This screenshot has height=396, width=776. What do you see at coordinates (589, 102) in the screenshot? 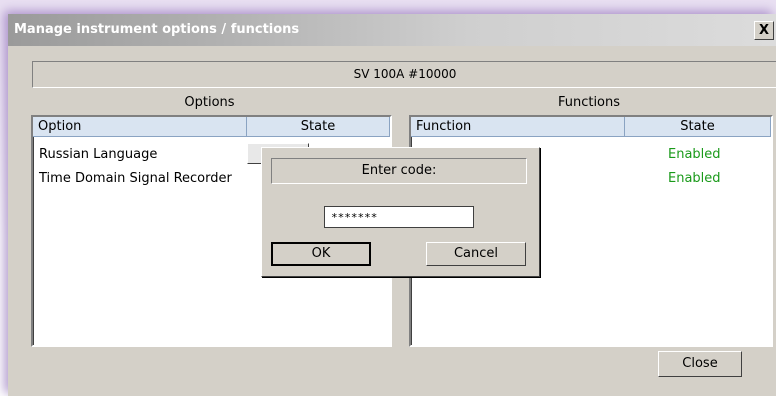
I see `functions-section-label: Functions` at bounding box center [589, 102].